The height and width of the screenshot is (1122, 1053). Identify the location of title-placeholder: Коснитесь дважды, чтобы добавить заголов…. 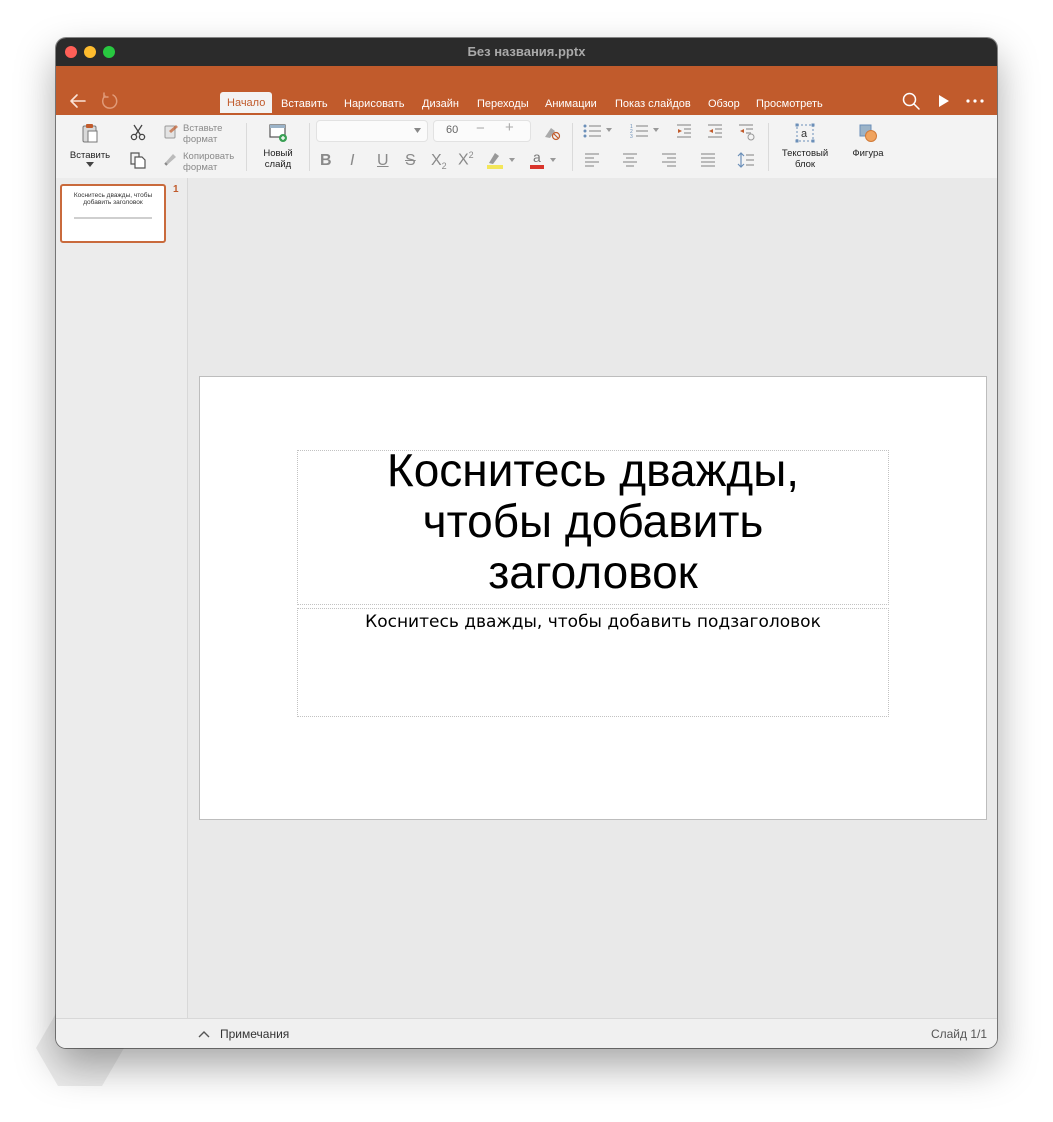
(593, 525).